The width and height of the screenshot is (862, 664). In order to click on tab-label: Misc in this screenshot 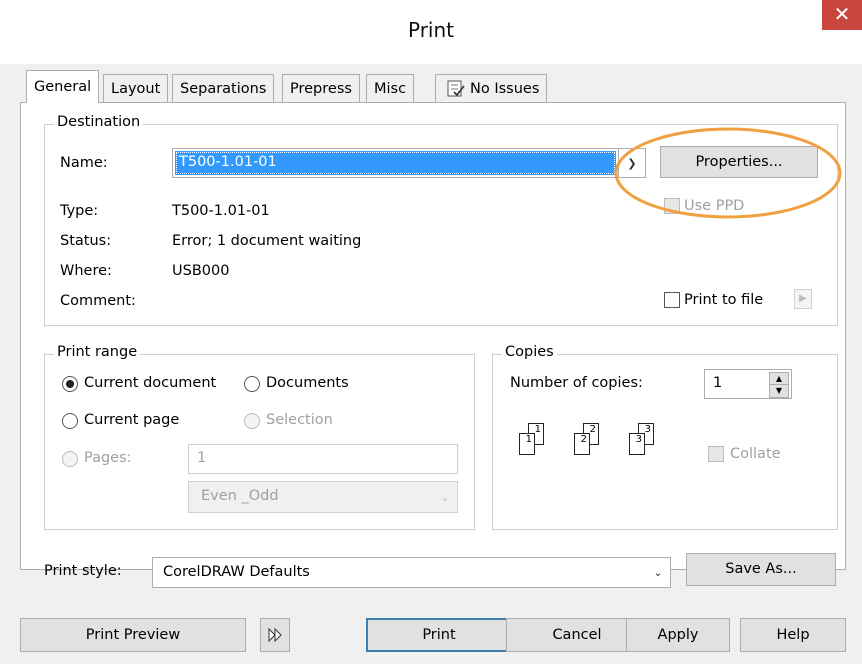, I will do `click(390, 89)`.